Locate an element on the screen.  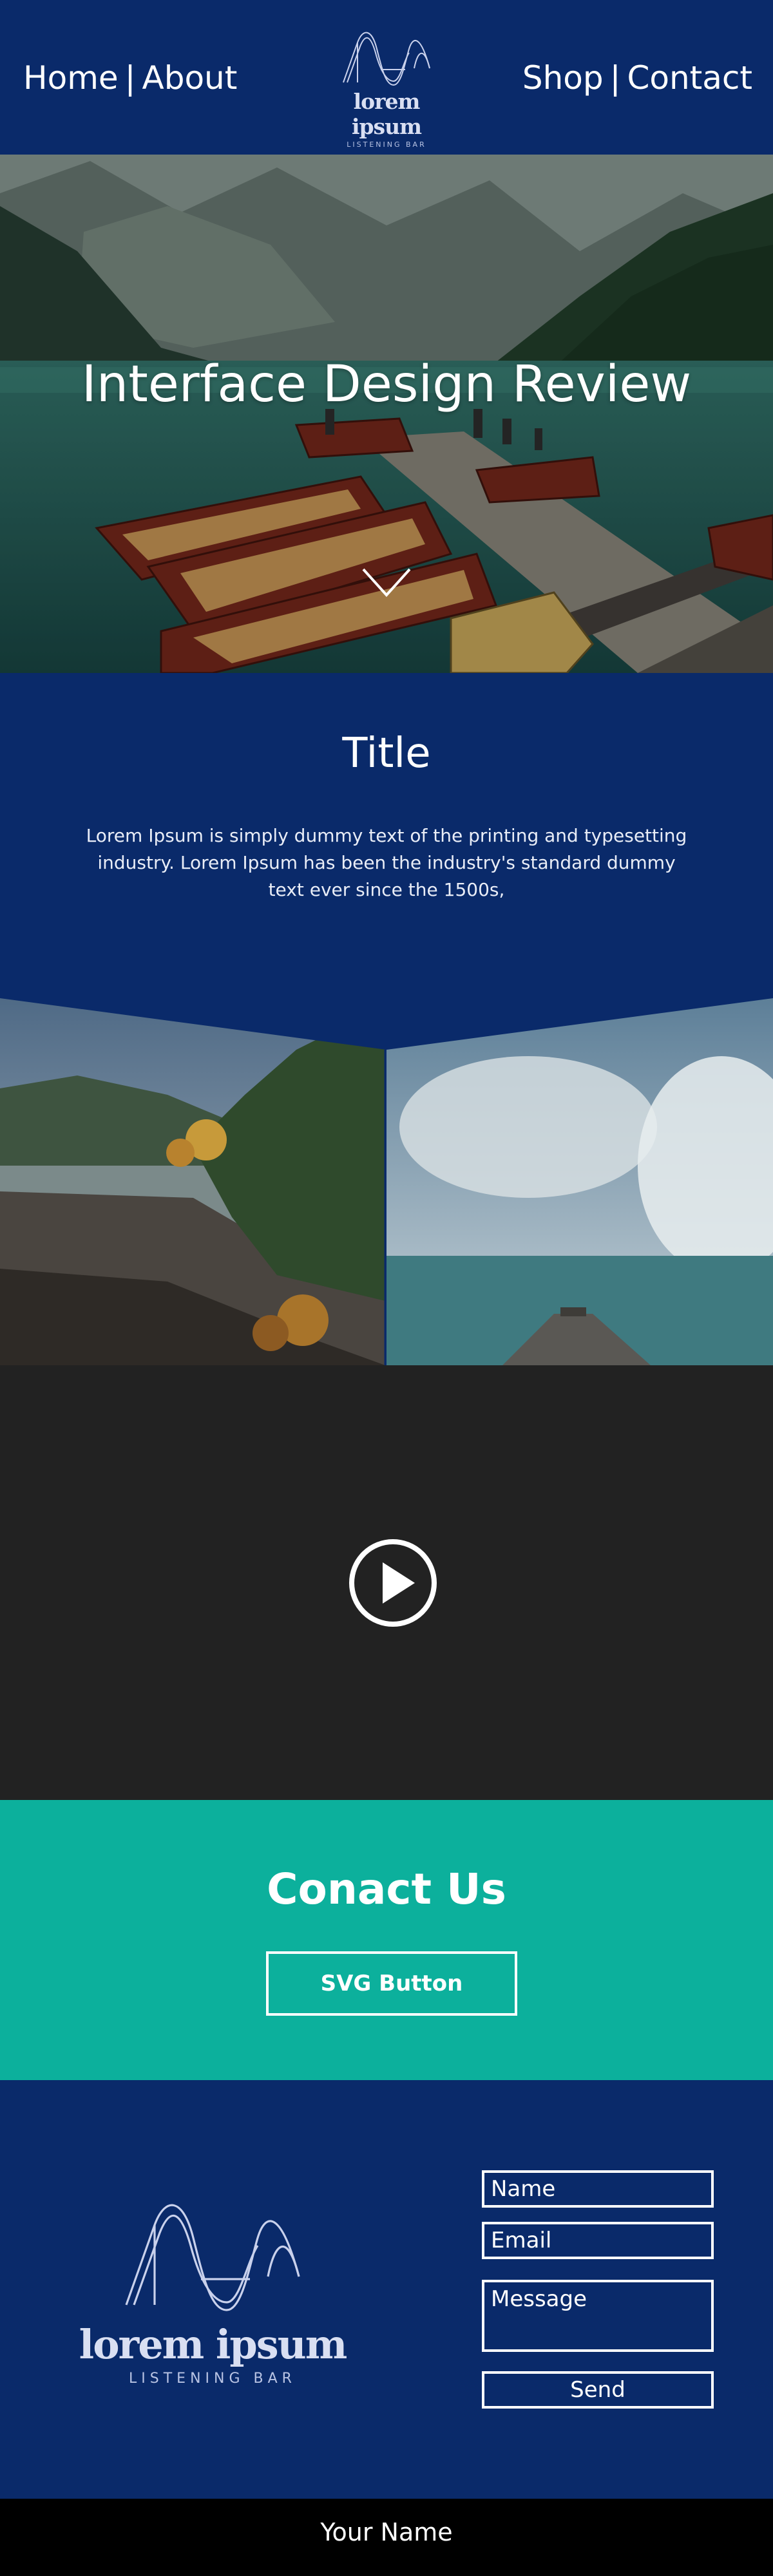
nav-right: Shop | Contact is located at coordinates (637, 78).